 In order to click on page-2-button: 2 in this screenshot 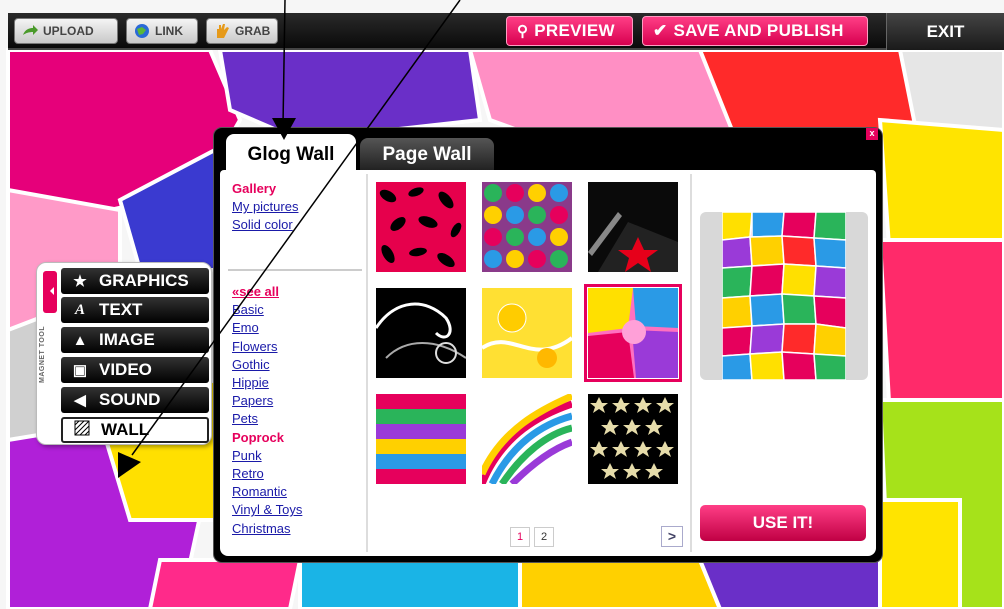, I will do `click(544, 537)`.